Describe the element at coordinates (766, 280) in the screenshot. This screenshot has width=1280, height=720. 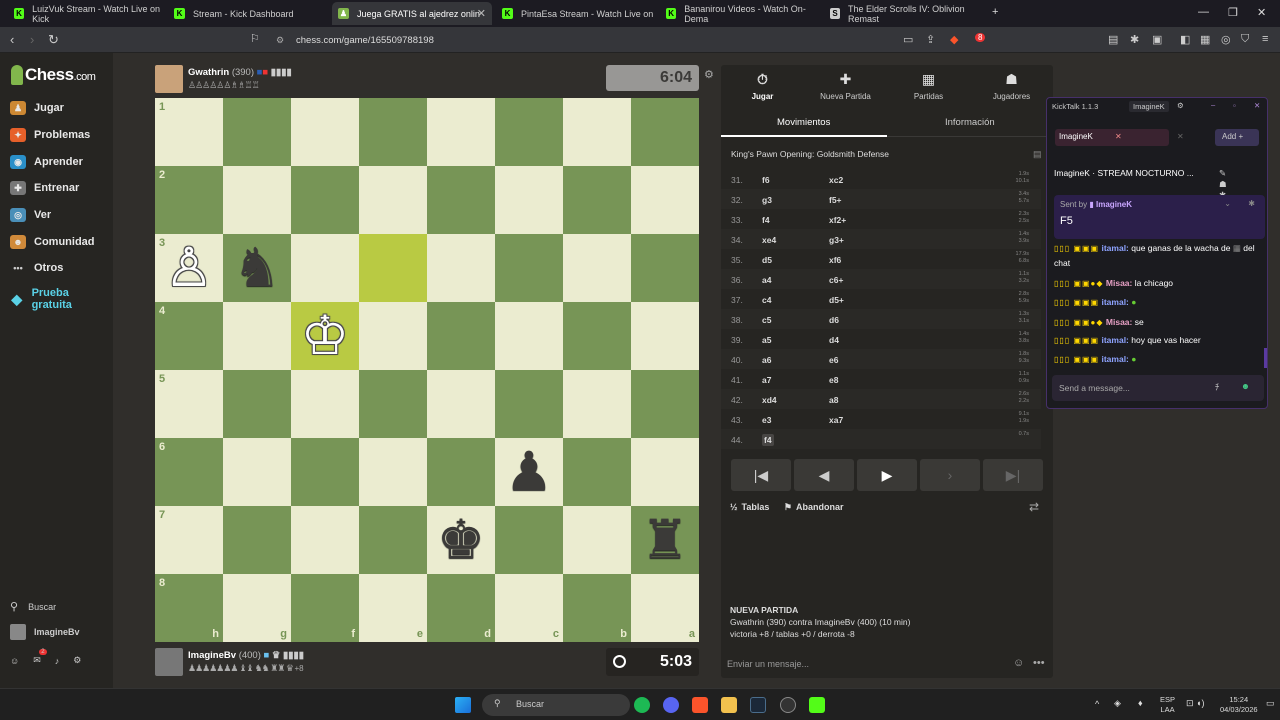
I see `white-move: a4` at that location.